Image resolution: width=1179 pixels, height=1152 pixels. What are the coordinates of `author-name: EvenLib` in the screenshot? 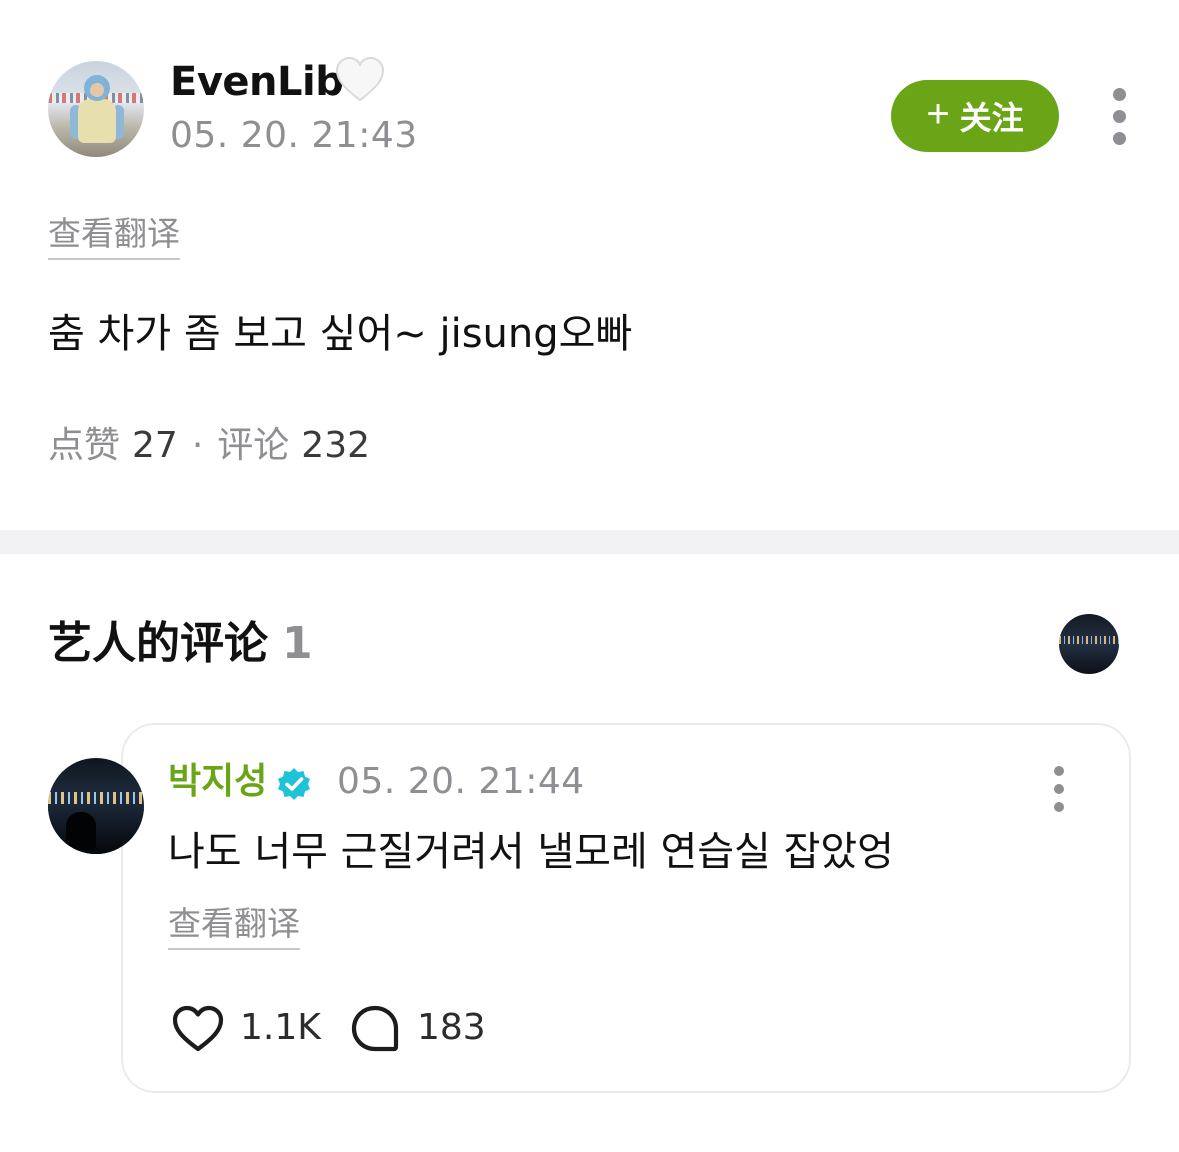 It's located at (257, 82).